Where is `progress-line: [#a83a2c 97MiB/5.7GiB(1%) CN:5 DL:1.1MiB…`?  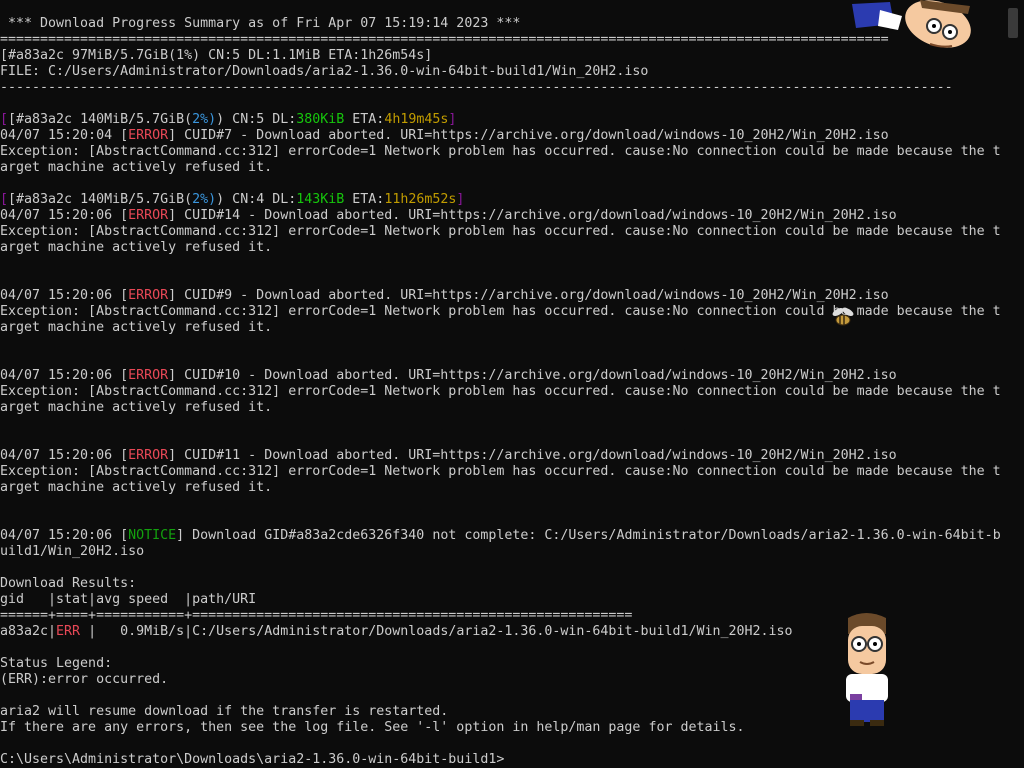
progress-line: [#a83a2c 97MiB/5.7GiB(1%) CN:5 DL:1.1MiB… is located at coordinates (216, 55).